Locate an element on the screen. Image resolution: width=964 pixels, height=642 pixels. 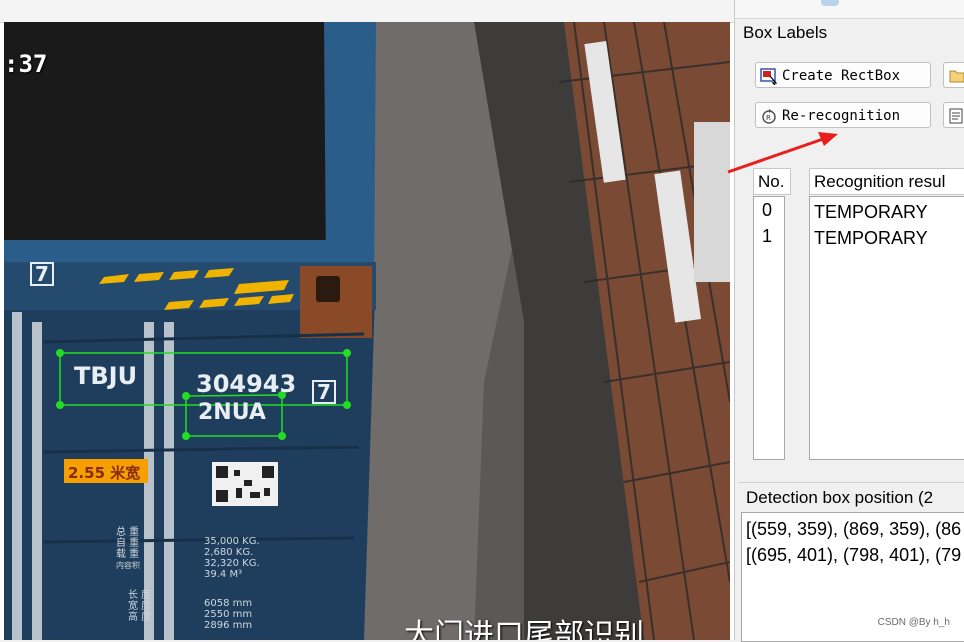
weight-label: 总 重 is located at coordinates (128, 532).